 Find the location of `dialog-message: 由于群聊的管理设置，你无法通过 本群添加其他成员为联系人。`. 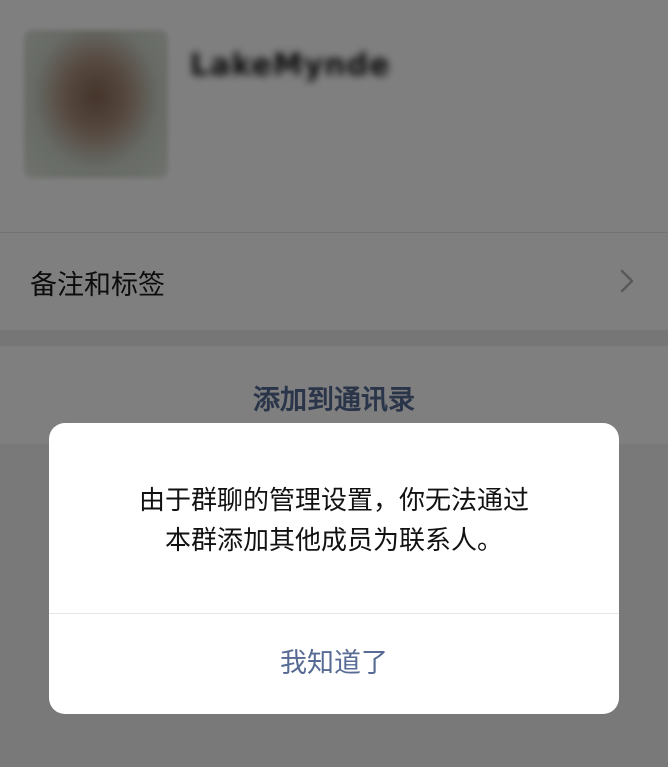

dialog-message: 由于群聊的管理设置，你无法通过 本群添加其他成员为联系人。 is located at coordinates (334, 521).